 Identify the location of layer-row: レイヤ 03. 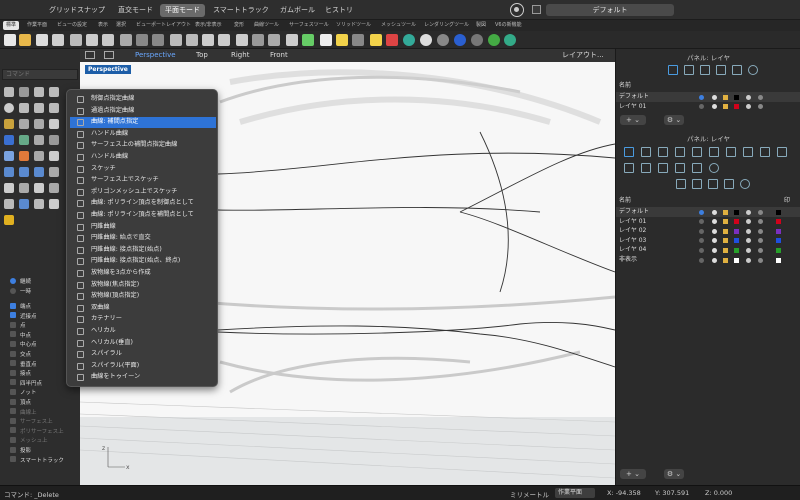
(708, 241).